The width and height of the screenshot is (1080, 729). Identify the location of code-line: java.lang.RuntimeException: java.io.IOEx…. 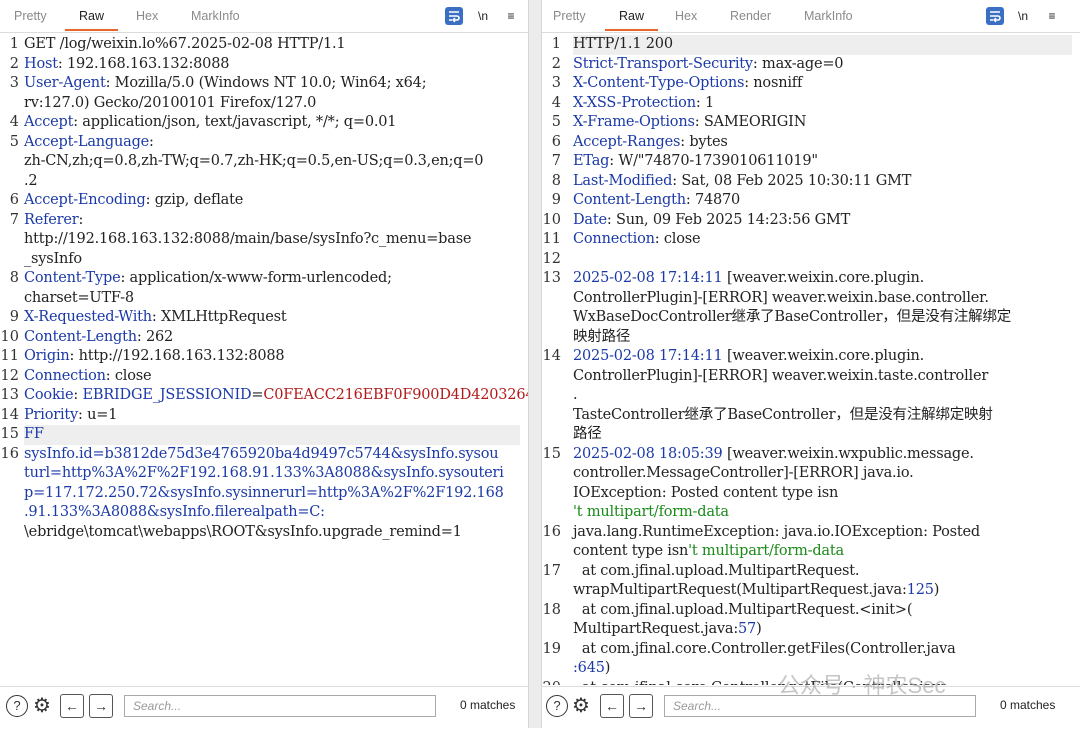
(822, 533).